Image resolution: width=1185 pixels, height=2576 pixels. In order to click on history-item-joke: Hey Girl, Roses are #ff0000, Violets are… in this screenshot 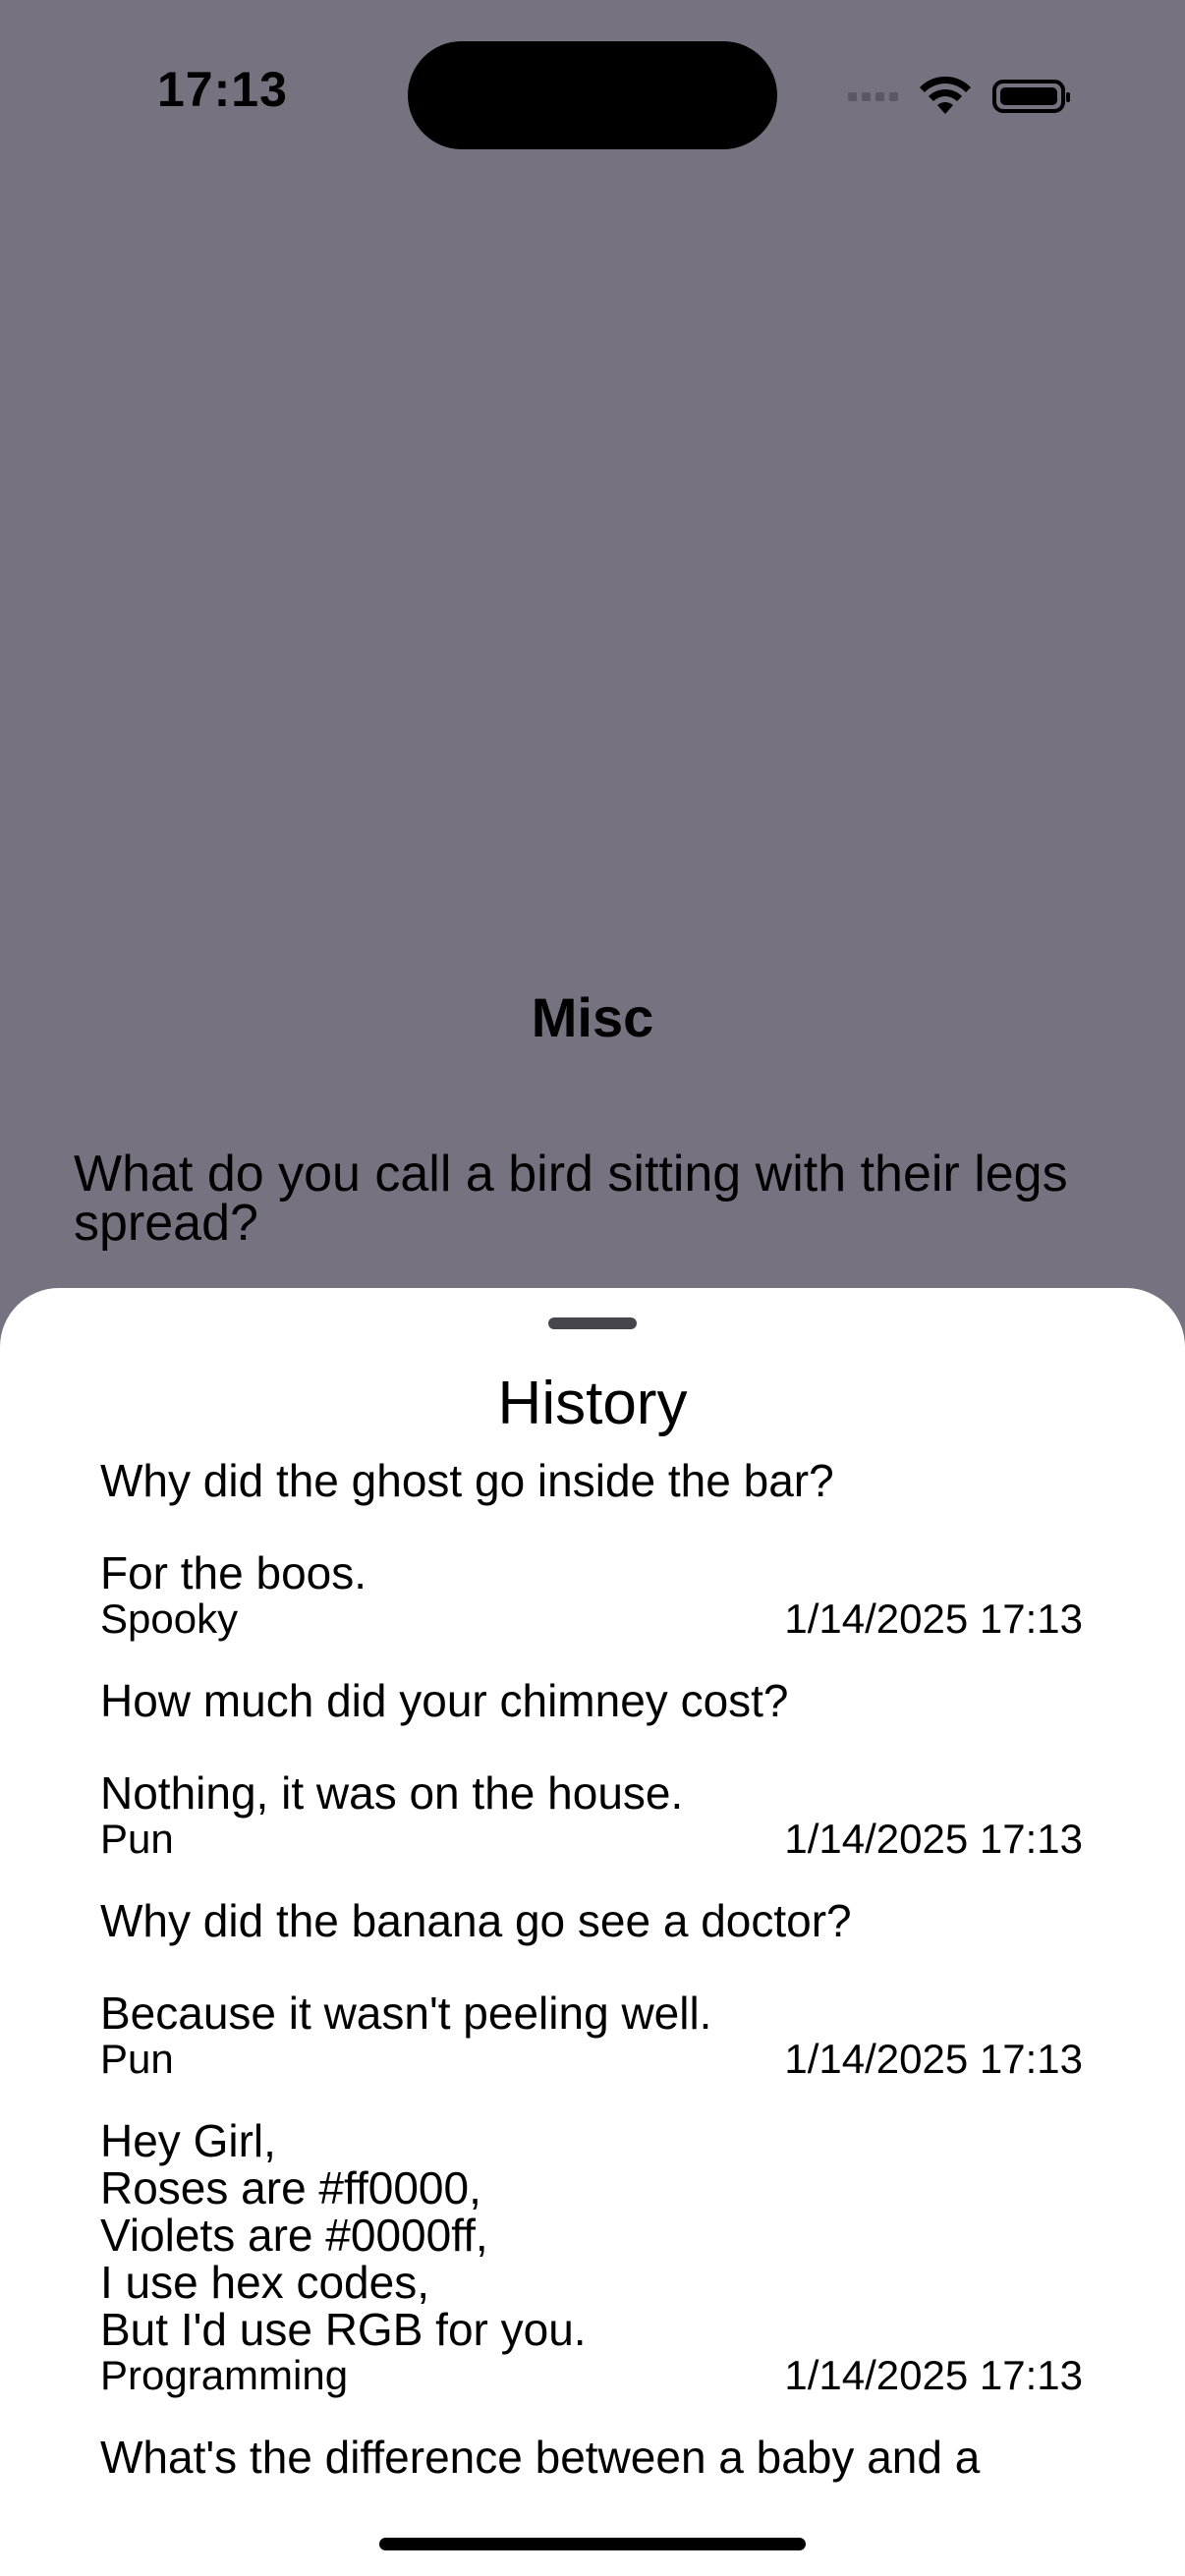, I will do `click(344, 2235)`.